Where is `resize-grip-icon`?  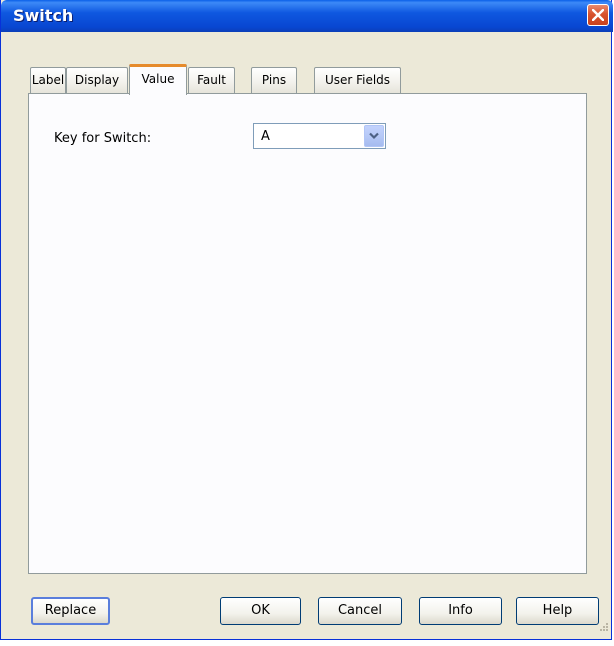
resize-grip-icon is located at coordinates (603, 626).